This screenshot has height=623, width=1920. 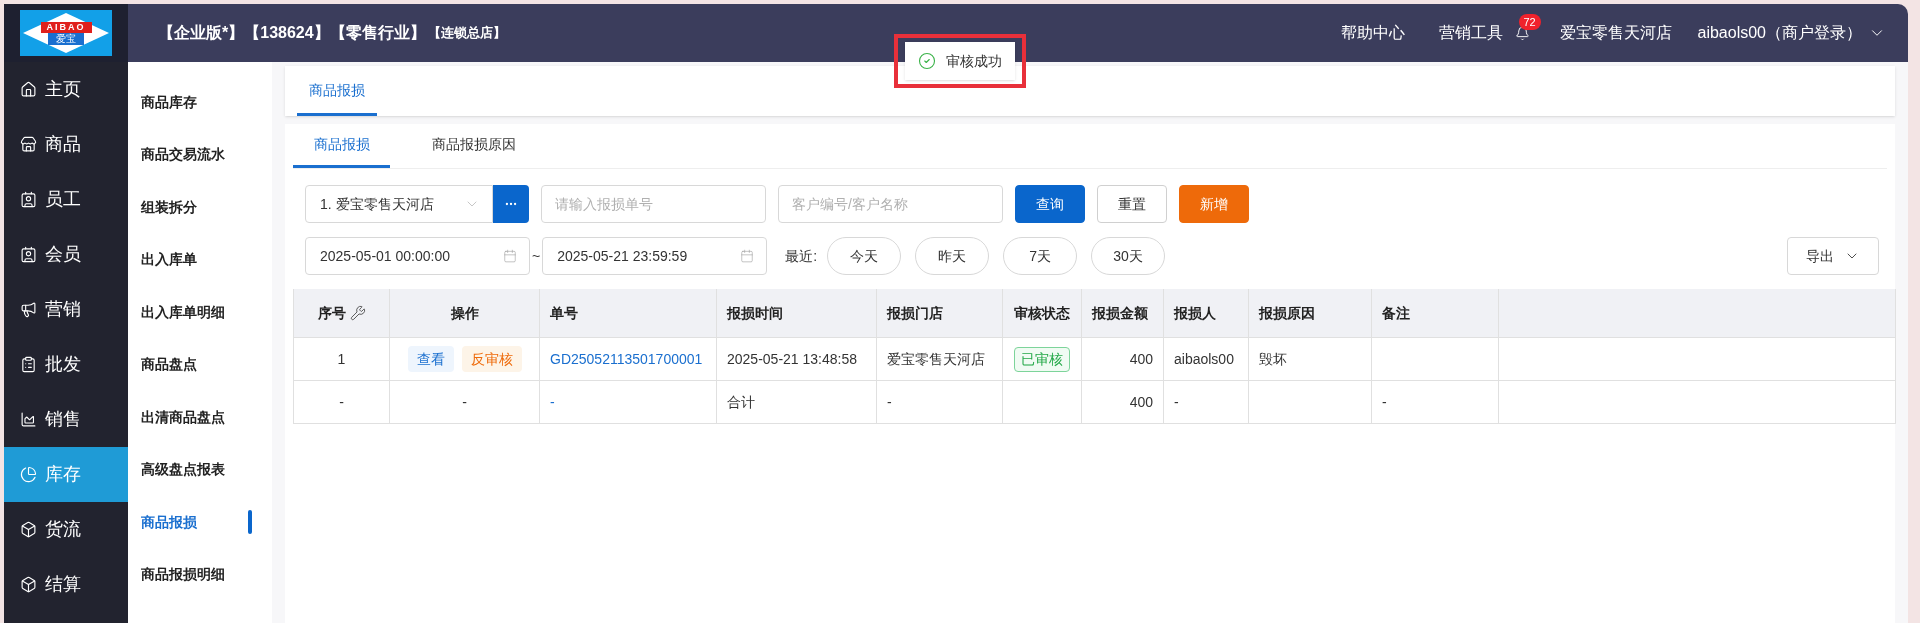 What do you see at coordinates (357, 313) in the screenshot?
I see `wrench-icon` at bounding box center [357, 313].